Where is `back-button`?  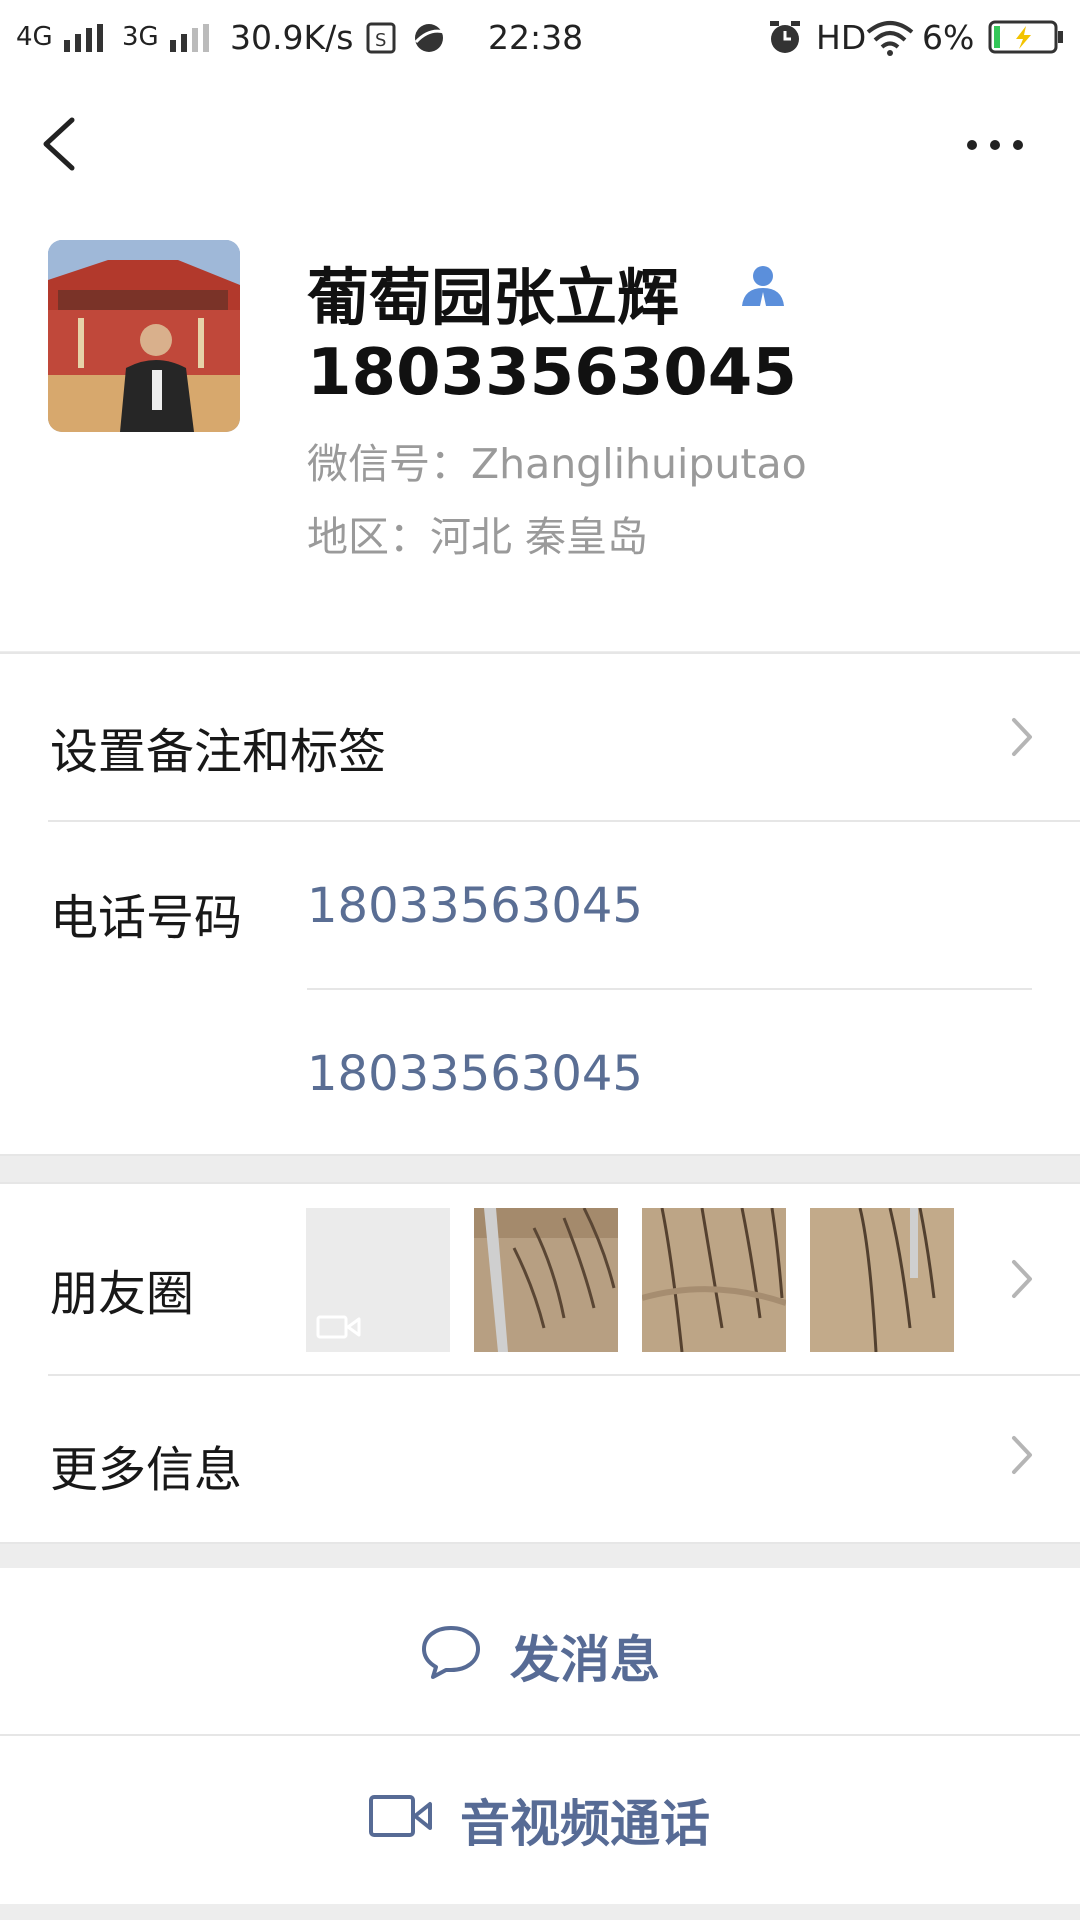 back-button is located at coordinates (60, 143).